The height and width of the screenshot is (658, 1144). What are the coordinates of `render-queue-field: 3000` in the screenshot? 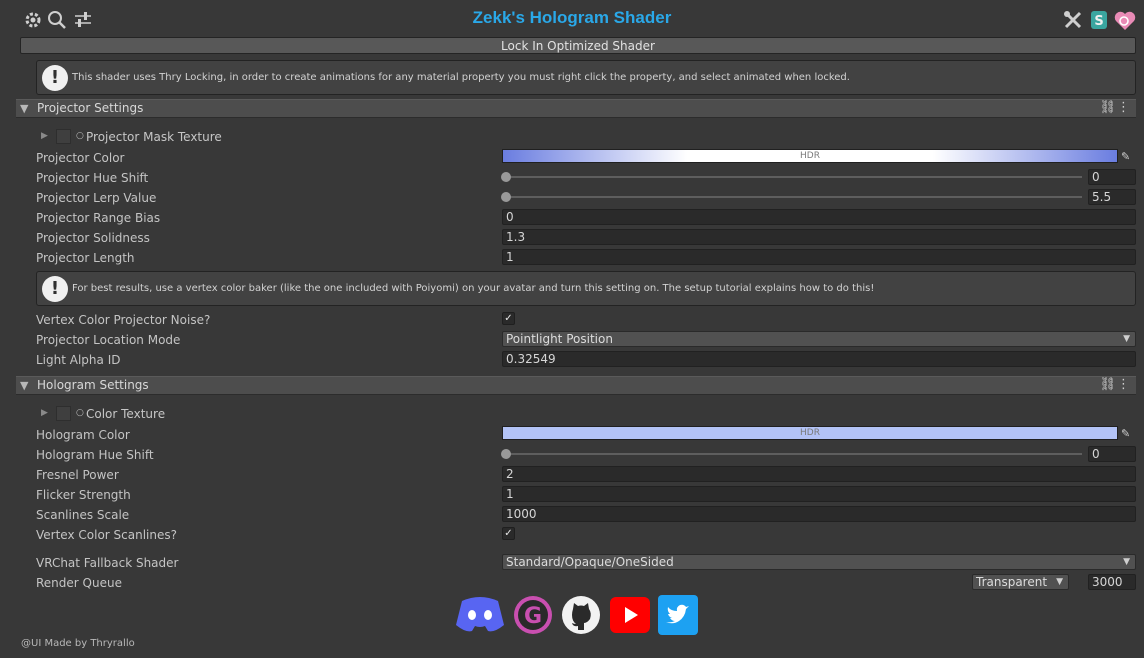 It's located at (1112, 582).